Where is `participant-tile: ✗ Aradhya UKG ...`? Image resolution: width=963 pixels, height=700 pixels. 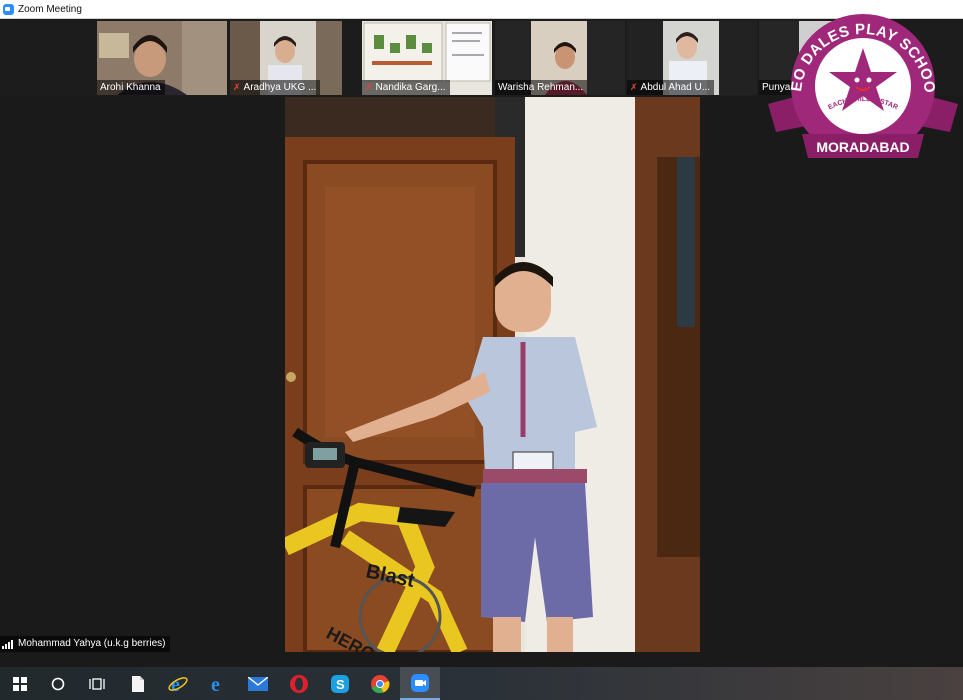
participant-tile: ✗ Aradhya UKG ... is located at coordinates (286, 58).